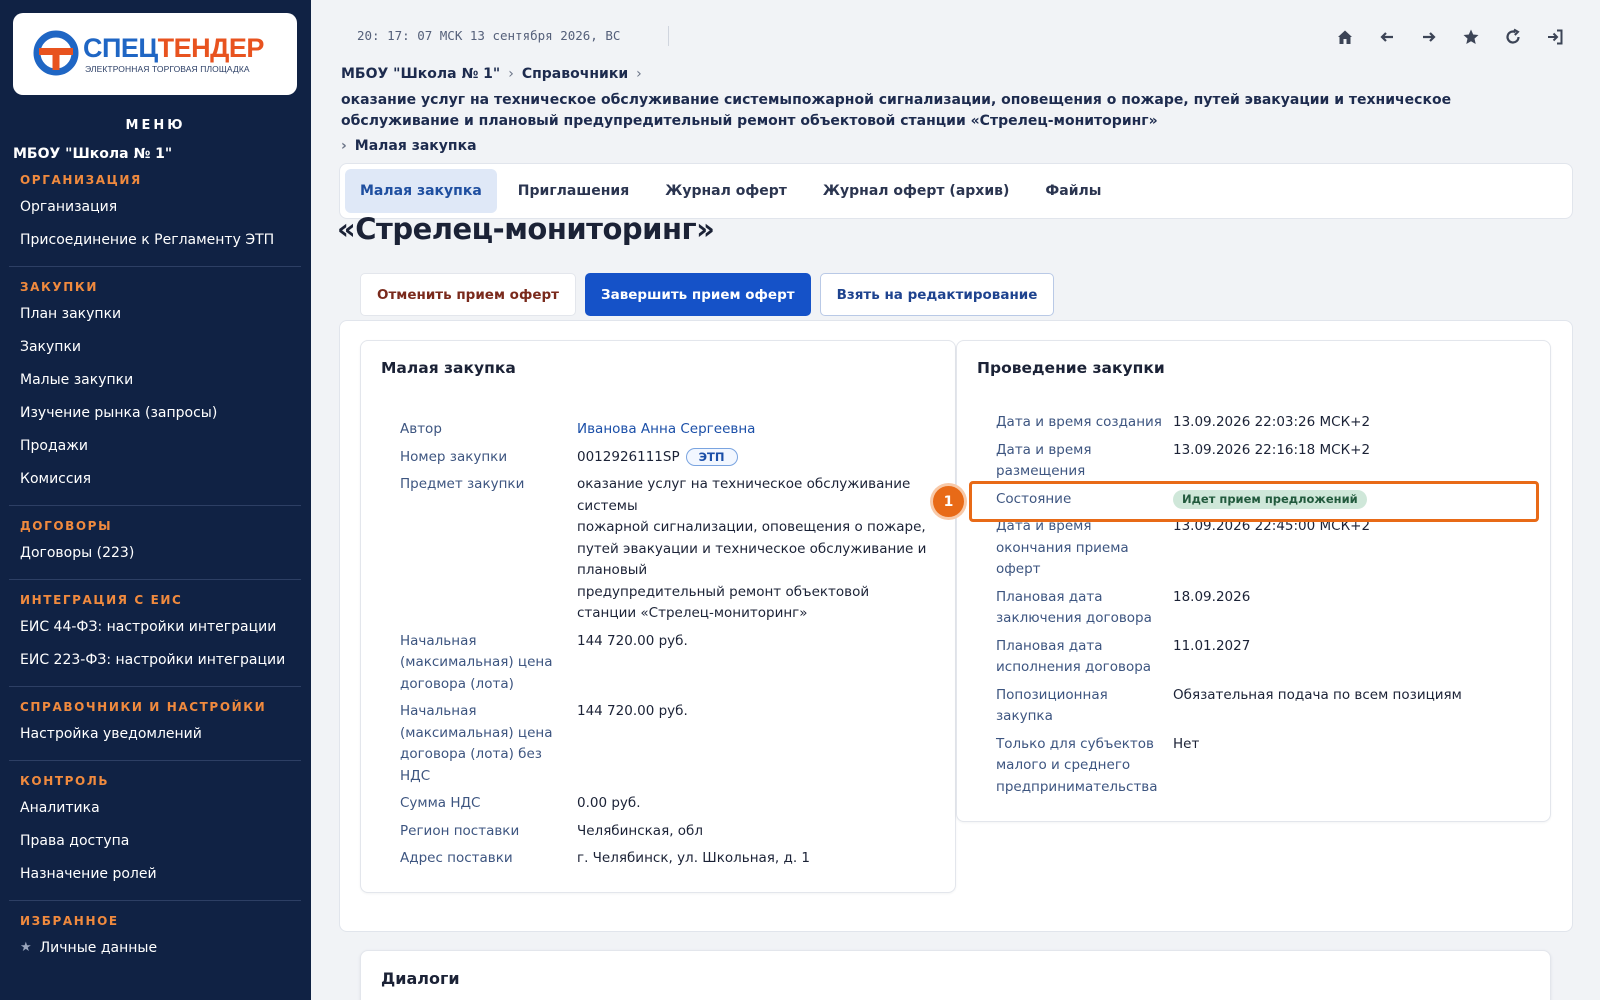 This screenshot has width=1600, height=1000. Describe the element at coordinates (66, 526) in the screenshot. I see `sidebar-section-header: ДОГОВОРЫ` at that location.